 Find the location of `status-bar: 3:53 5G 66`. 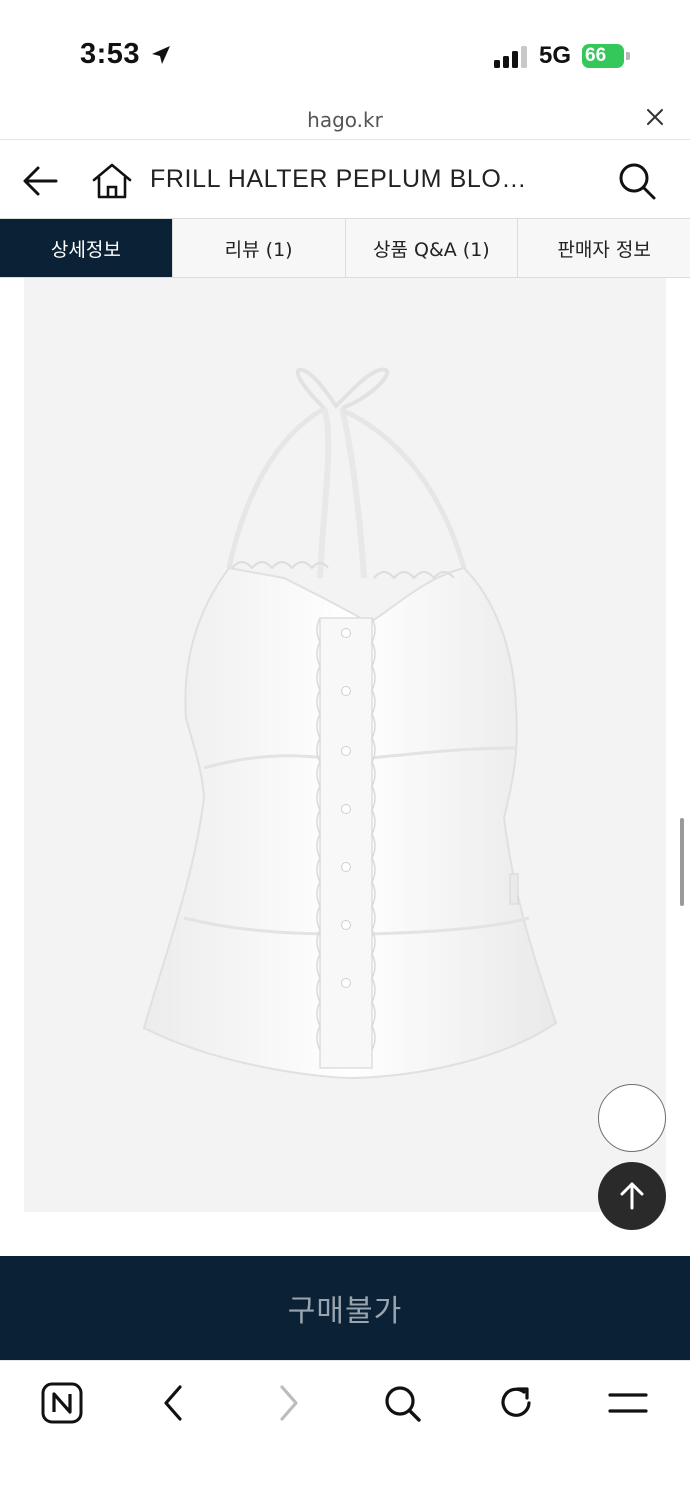

status-bar: 3:53 5G 66 is located at coordinates (345, 50).